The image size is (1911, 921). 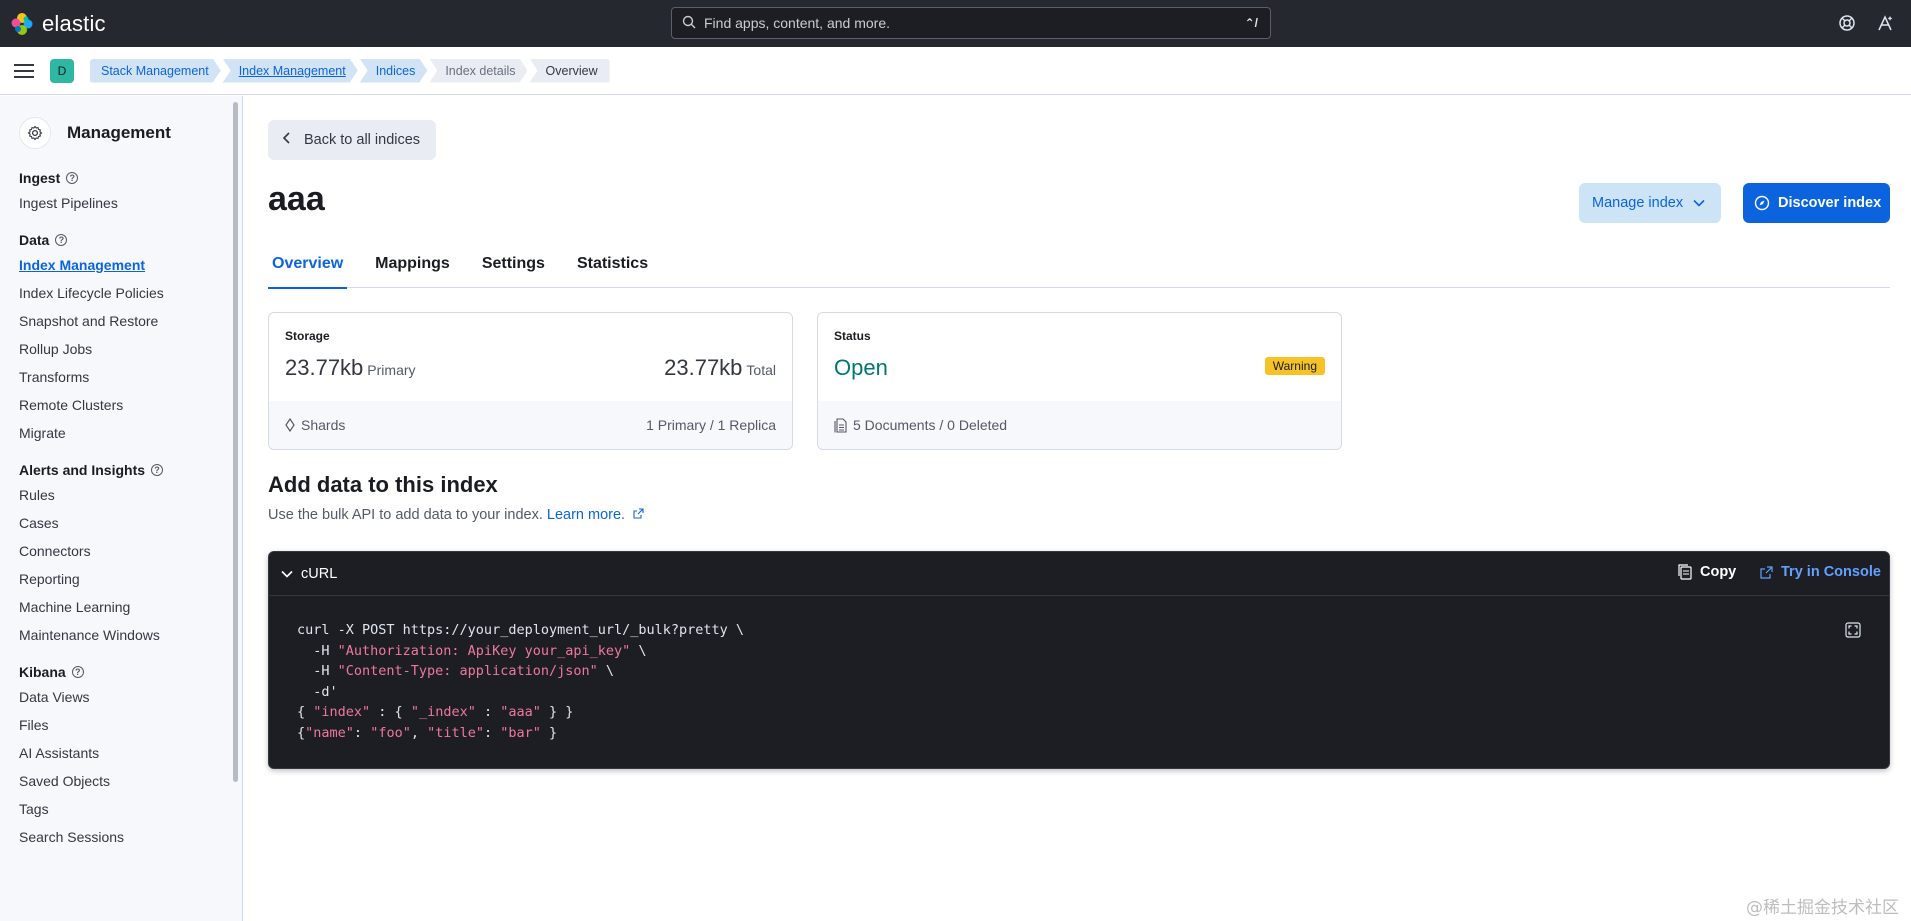 I want to click on discover-index-label: Discover index, so click(x=1830, y=203).